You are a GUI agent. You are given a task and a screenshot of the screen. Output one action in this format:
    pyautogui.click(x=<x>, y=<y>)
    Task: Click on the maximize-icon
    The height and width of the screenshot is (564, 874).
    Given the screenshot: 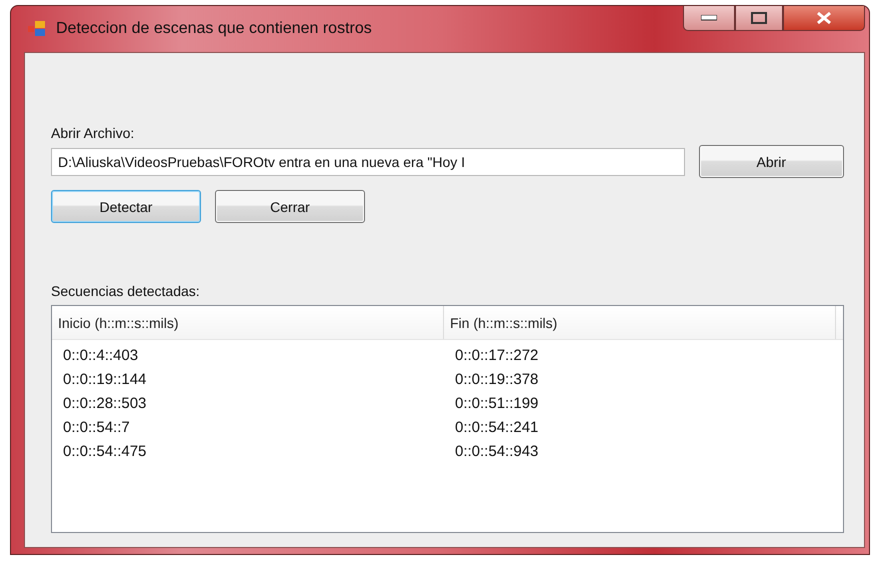 What is the action you would take?
    pyautogui.click(x=759, y=18)
    